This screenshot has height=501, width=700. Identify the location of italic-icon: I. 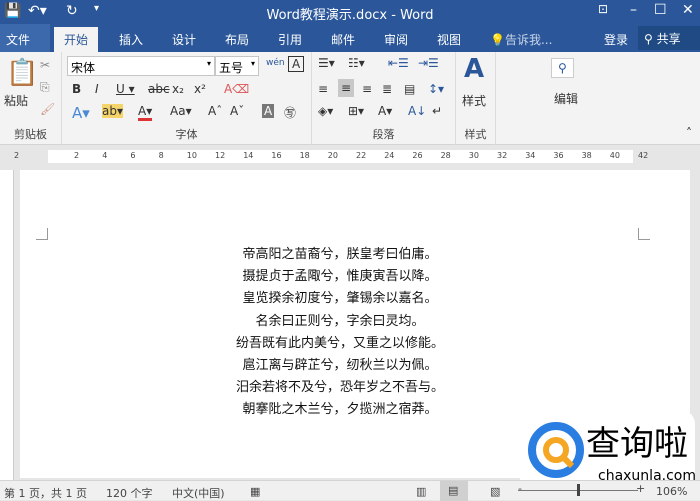
(97, 89).